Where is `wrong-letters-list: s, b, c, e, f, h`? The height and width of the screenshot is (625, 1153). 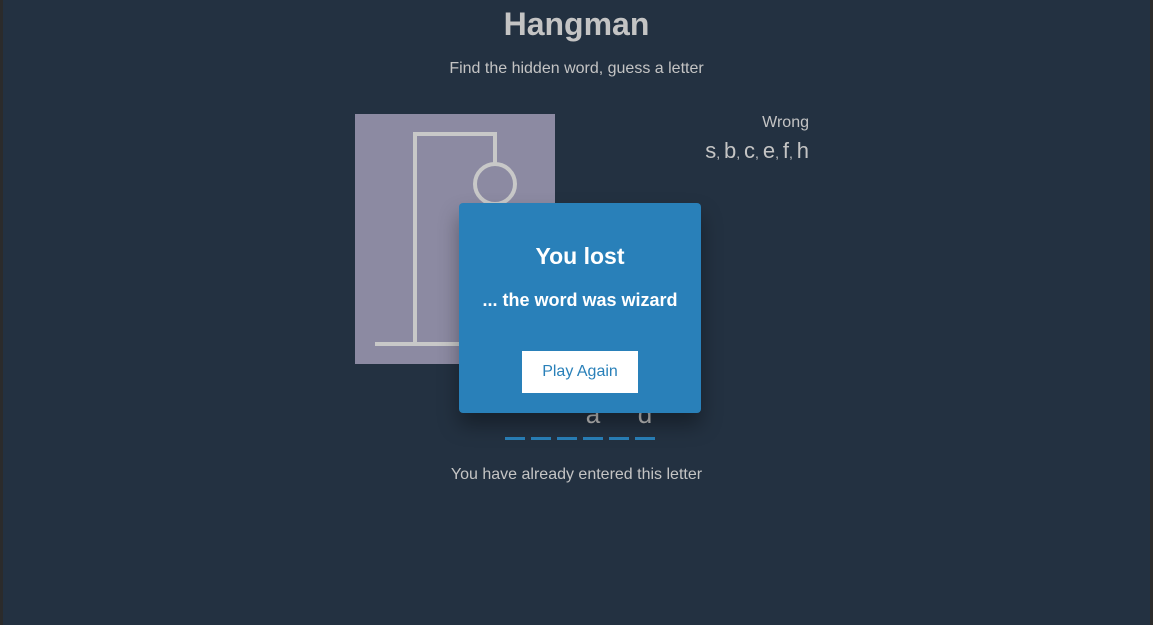
wrong-letters-list: s, b, c, e, f, h is located at coordinates (757, 151).